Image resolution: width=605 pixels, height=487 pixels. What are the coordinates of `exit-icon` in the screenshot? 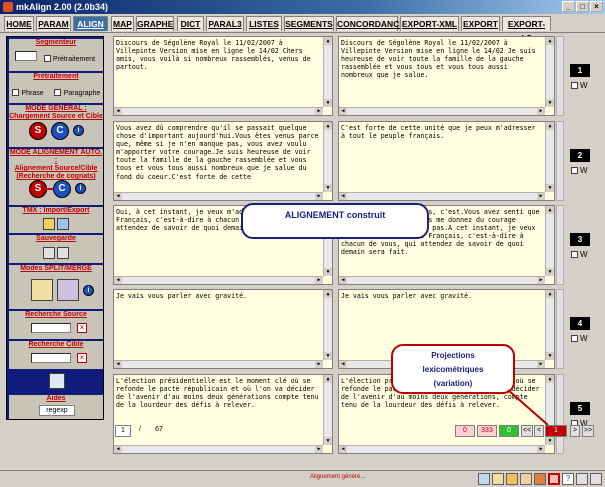 It's located at (596, 479).